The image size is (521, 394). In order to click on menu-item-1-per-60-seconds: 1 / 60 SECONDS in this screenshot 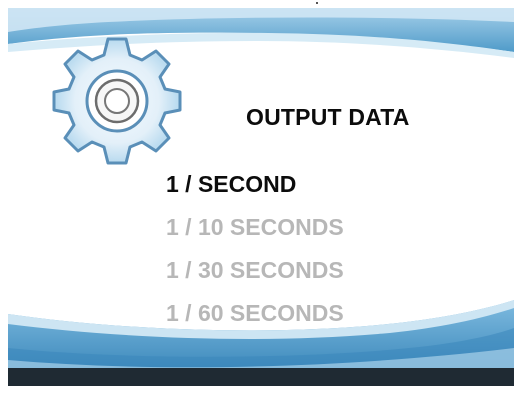, I will do `click(255, 316)`.